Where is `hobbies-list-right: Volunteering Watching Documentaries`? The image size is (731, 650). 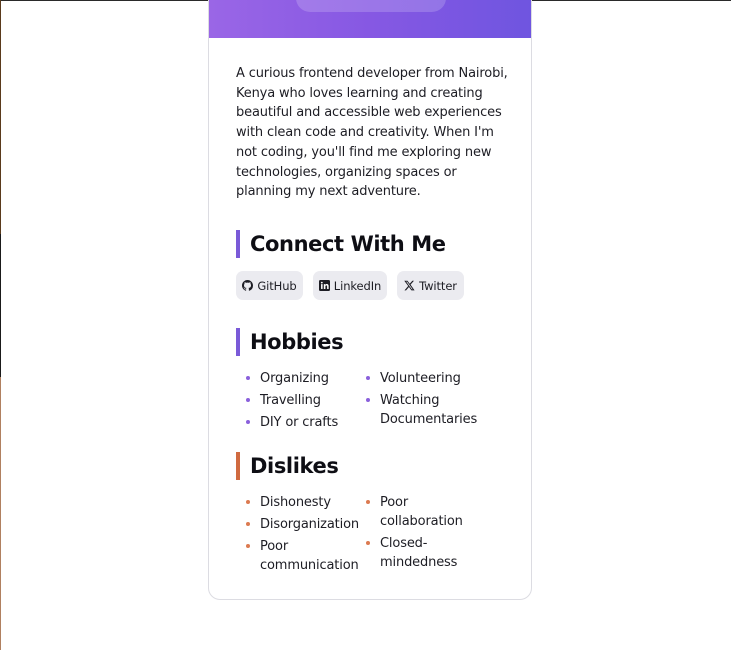
hobbies-list-right: Volunteering Watching Documentaries is located at coordinates (421, 400).